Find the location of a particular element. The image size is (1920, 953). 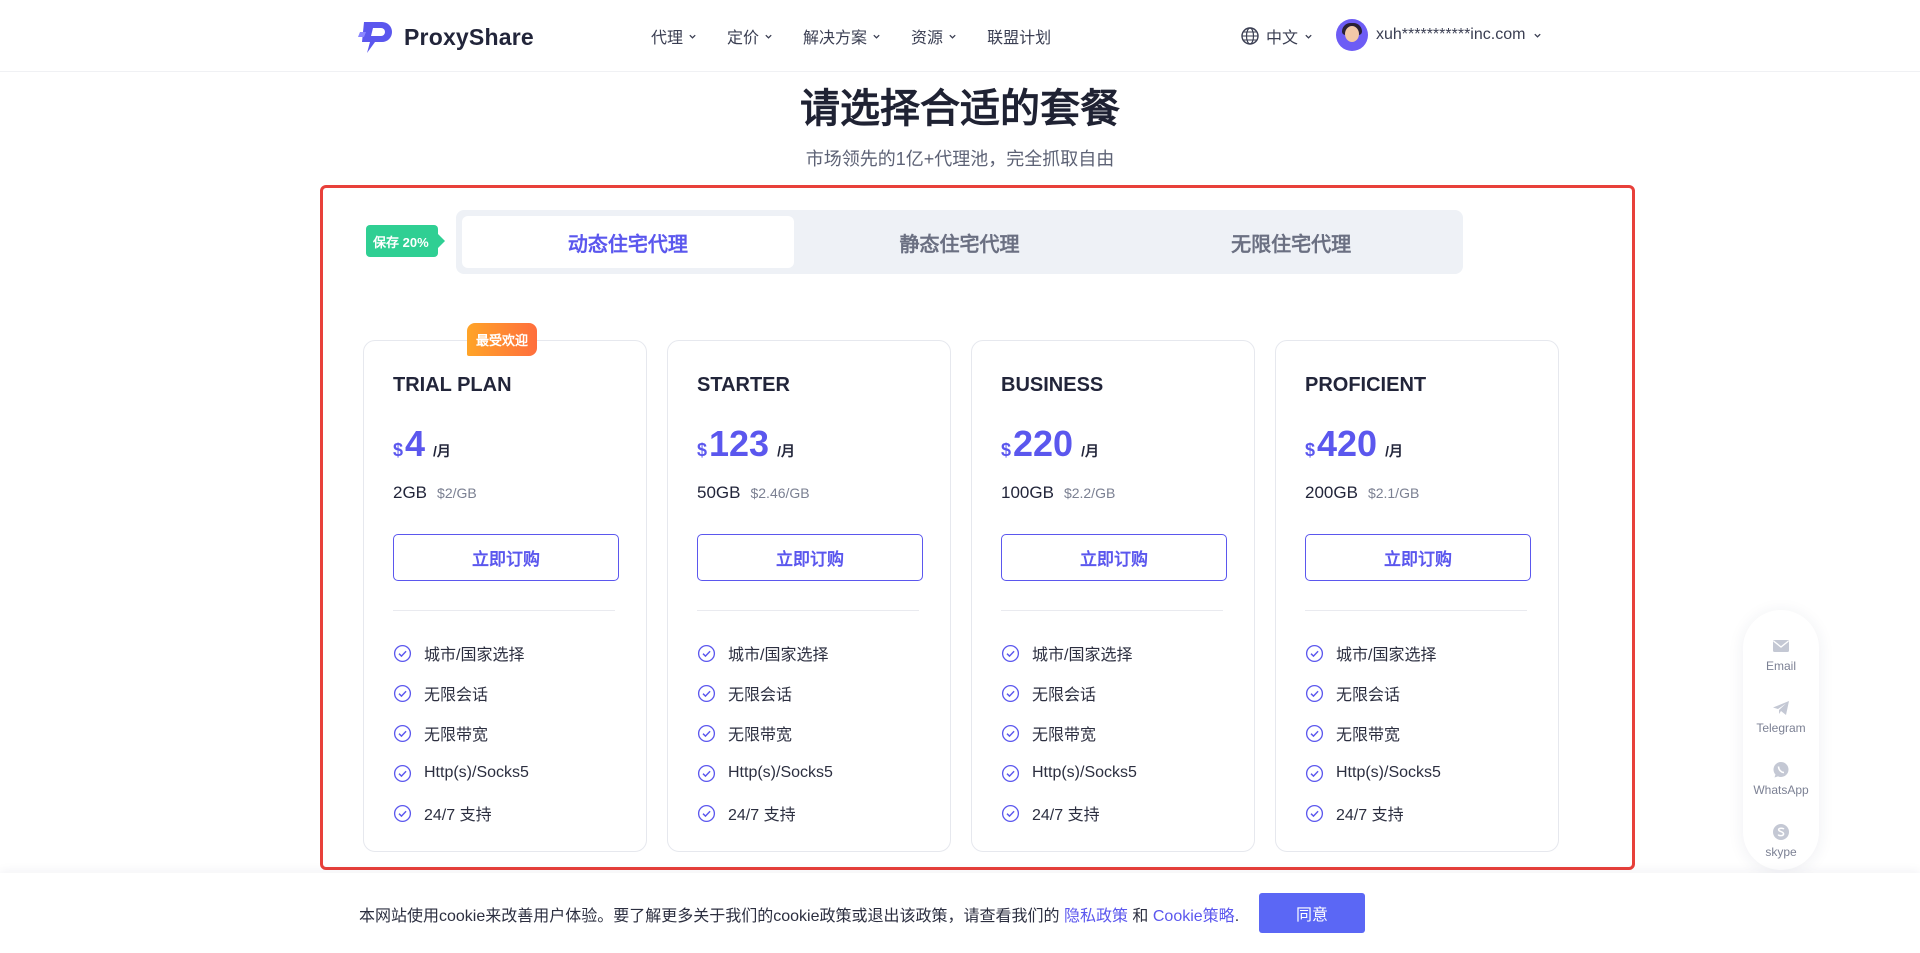

logo-icon is located at coordinates (375, 37).